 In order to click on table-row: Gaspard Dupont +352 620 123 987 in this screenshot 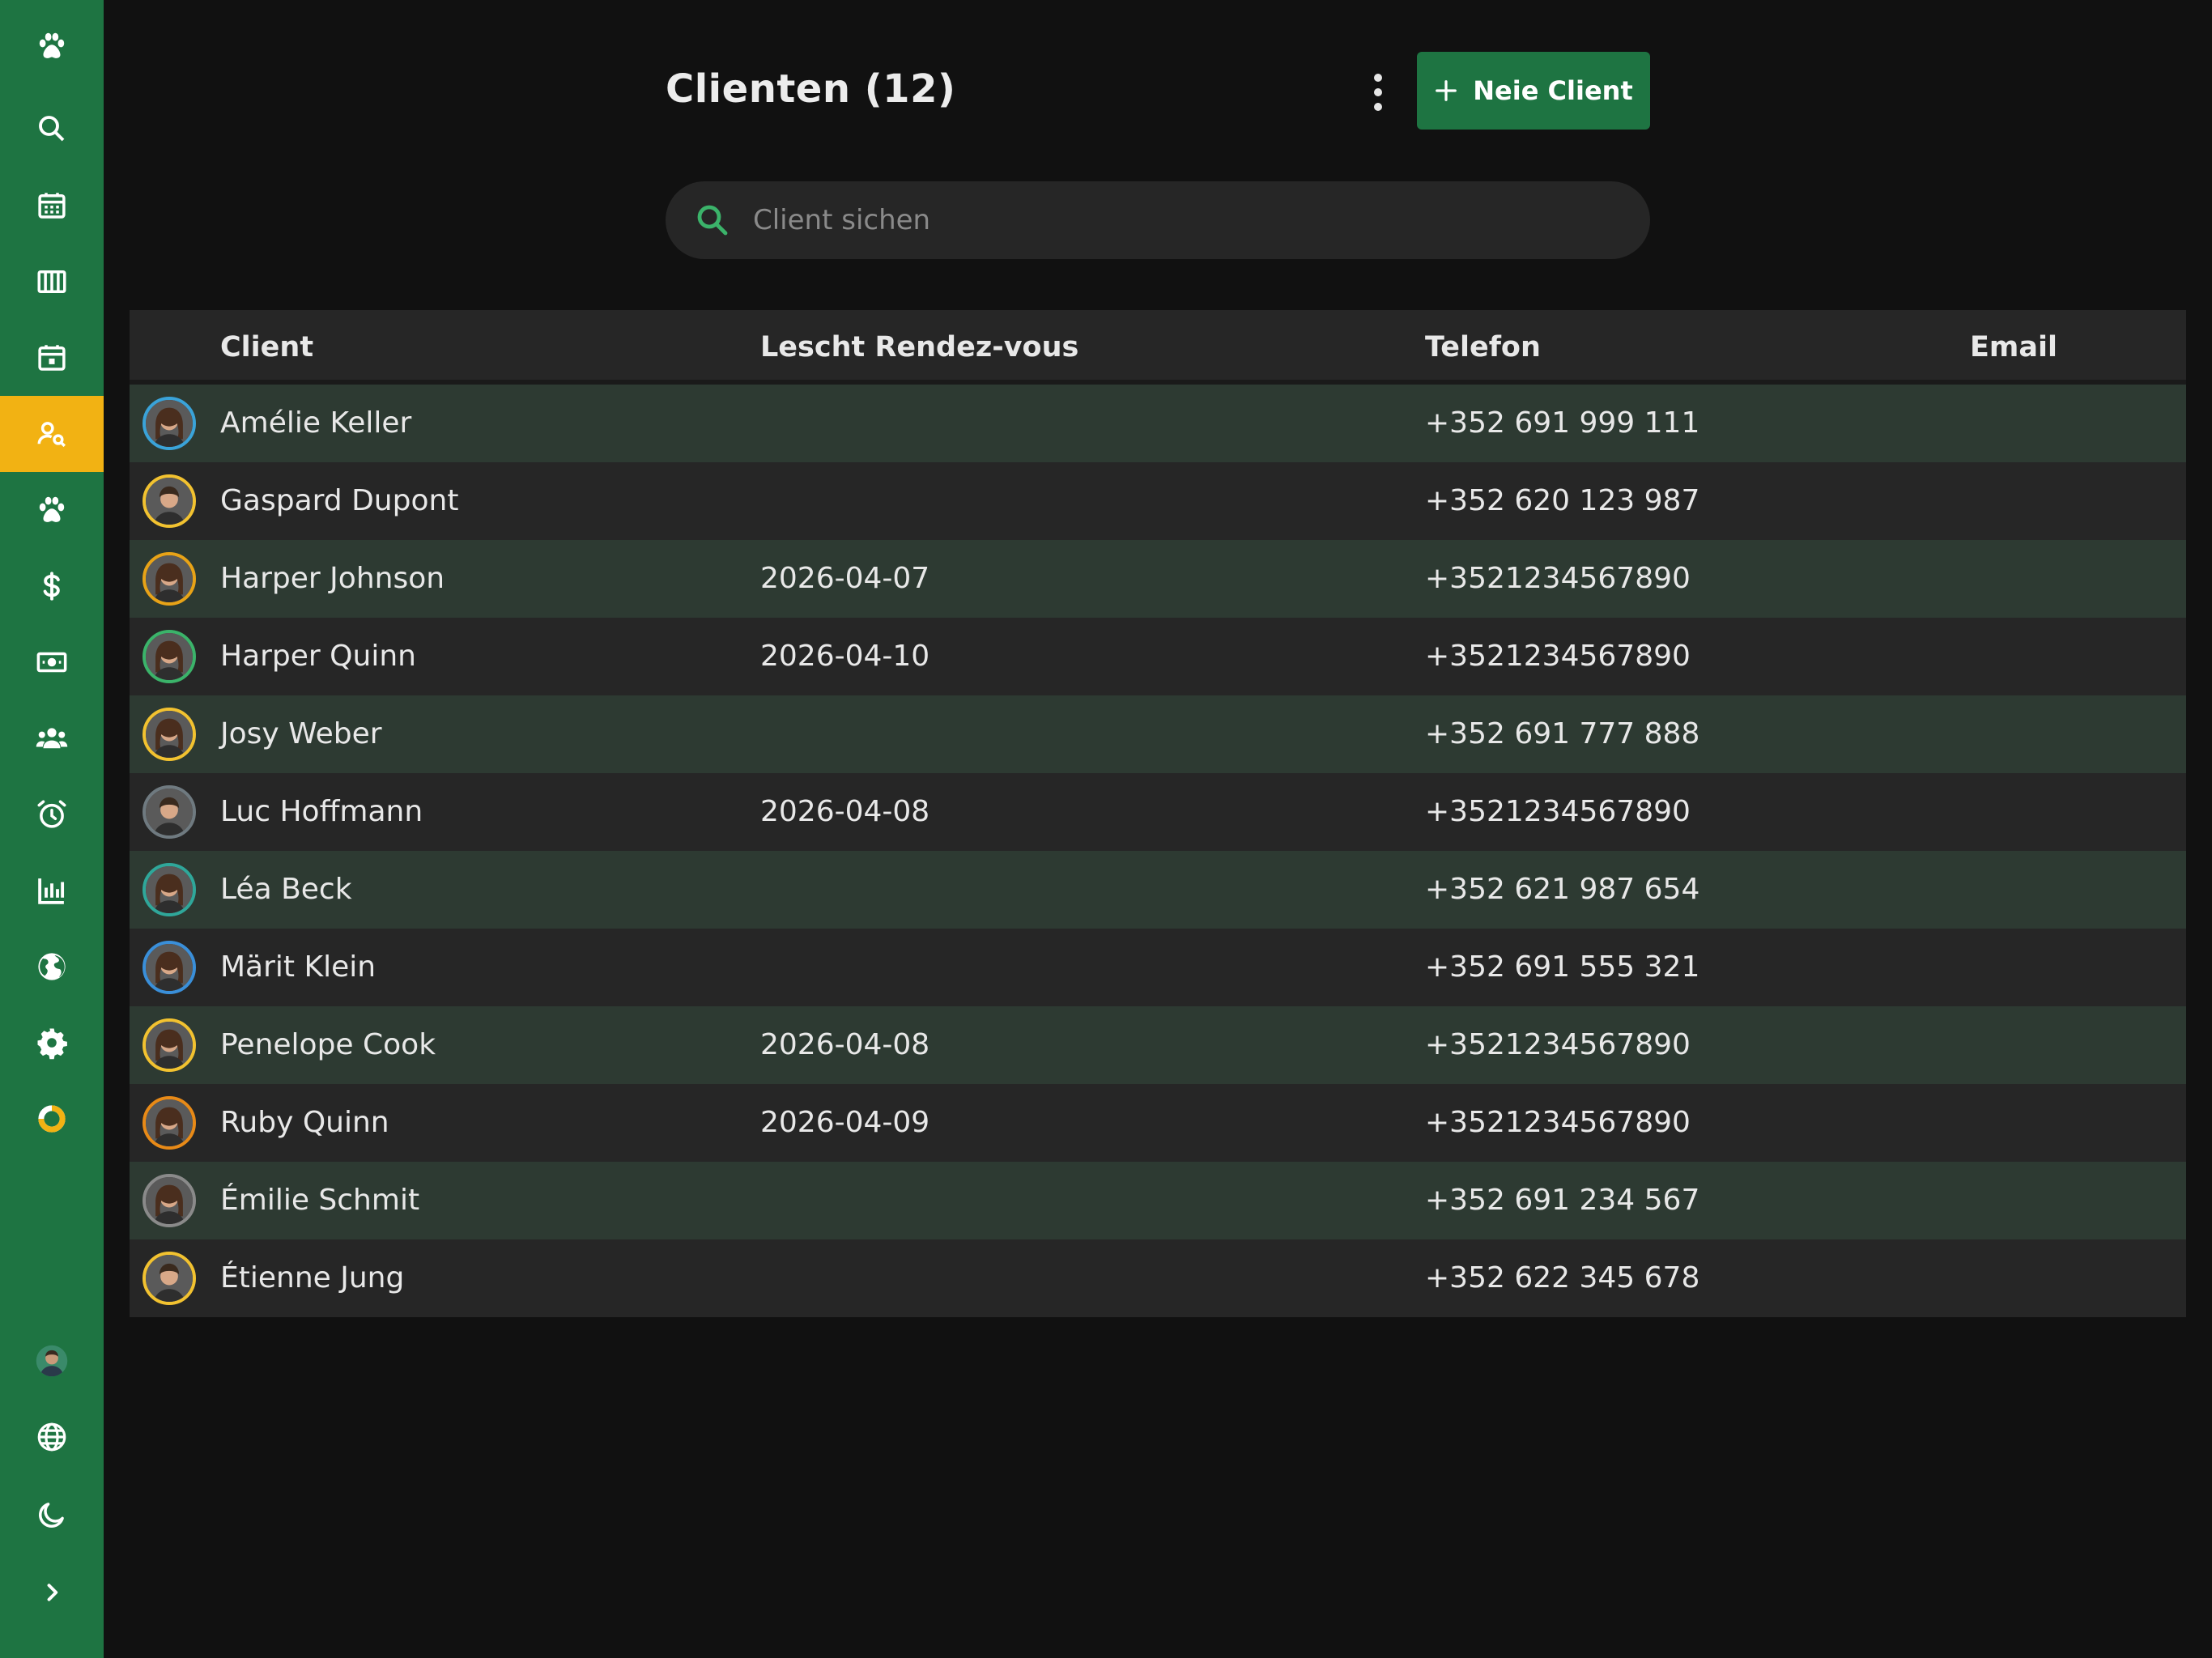, I will do `click(1158, 501)`.